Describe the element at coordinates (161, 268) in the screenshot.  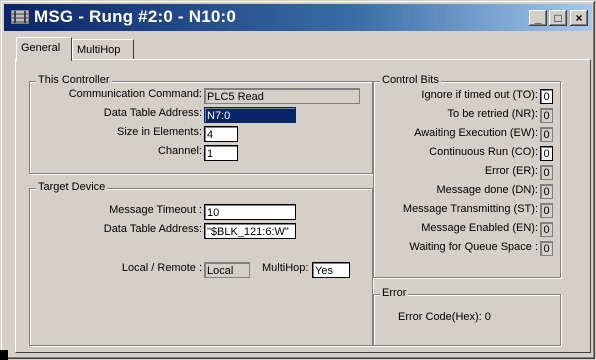
I see `local-remote-label: Local / Remote :` at that location.